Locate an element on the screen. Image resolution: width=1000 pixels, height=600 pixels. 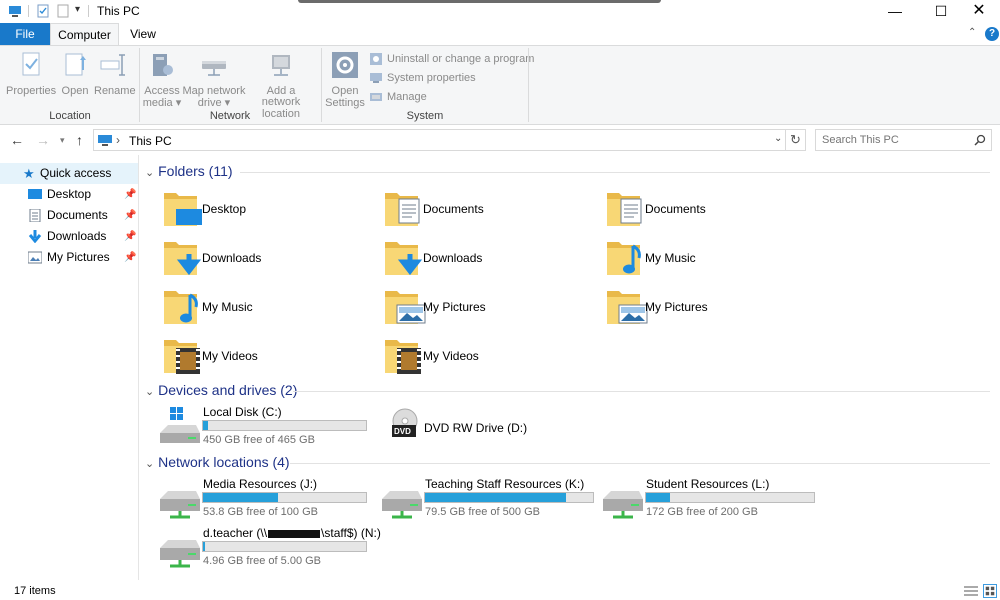
folder-label: Downloads is located at coordinates (232, 258).